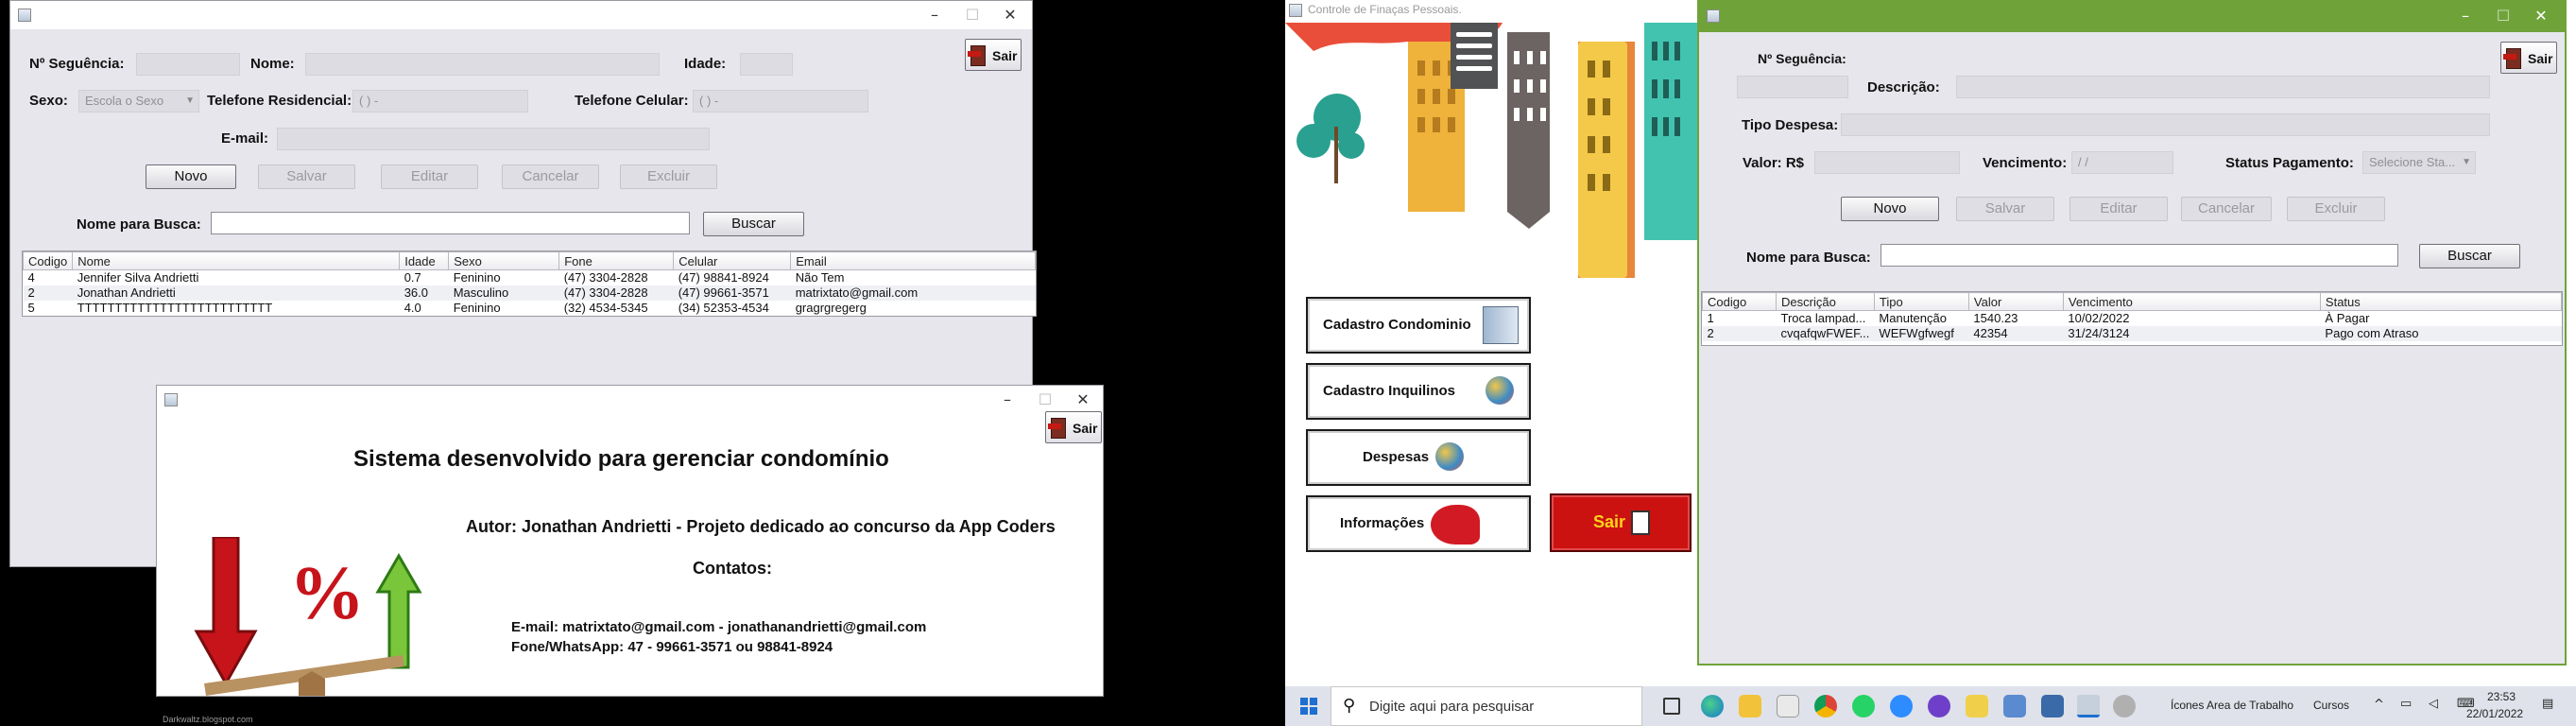  What do you see at coordinates (236, 261) in the screenshot?
I see `column-header: Nome` at bounding box center [236, 261].